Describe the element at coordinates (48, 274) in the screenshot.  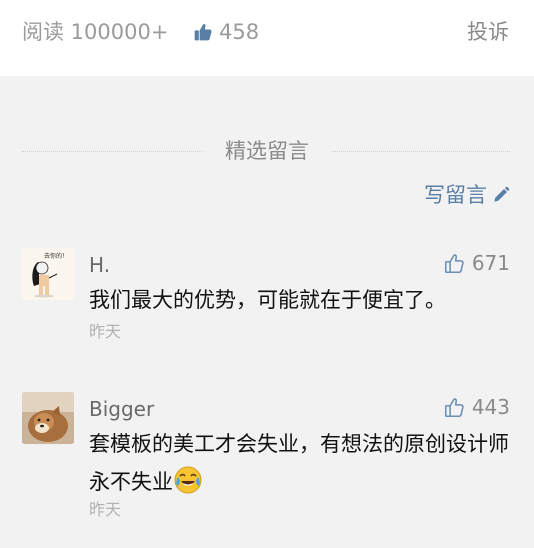
I see `avatar: 去你的！` at that location.